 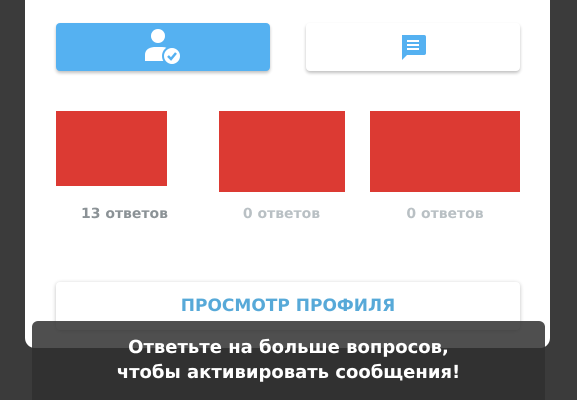 I want to click on chat-icon, so click(x=413, y=47).